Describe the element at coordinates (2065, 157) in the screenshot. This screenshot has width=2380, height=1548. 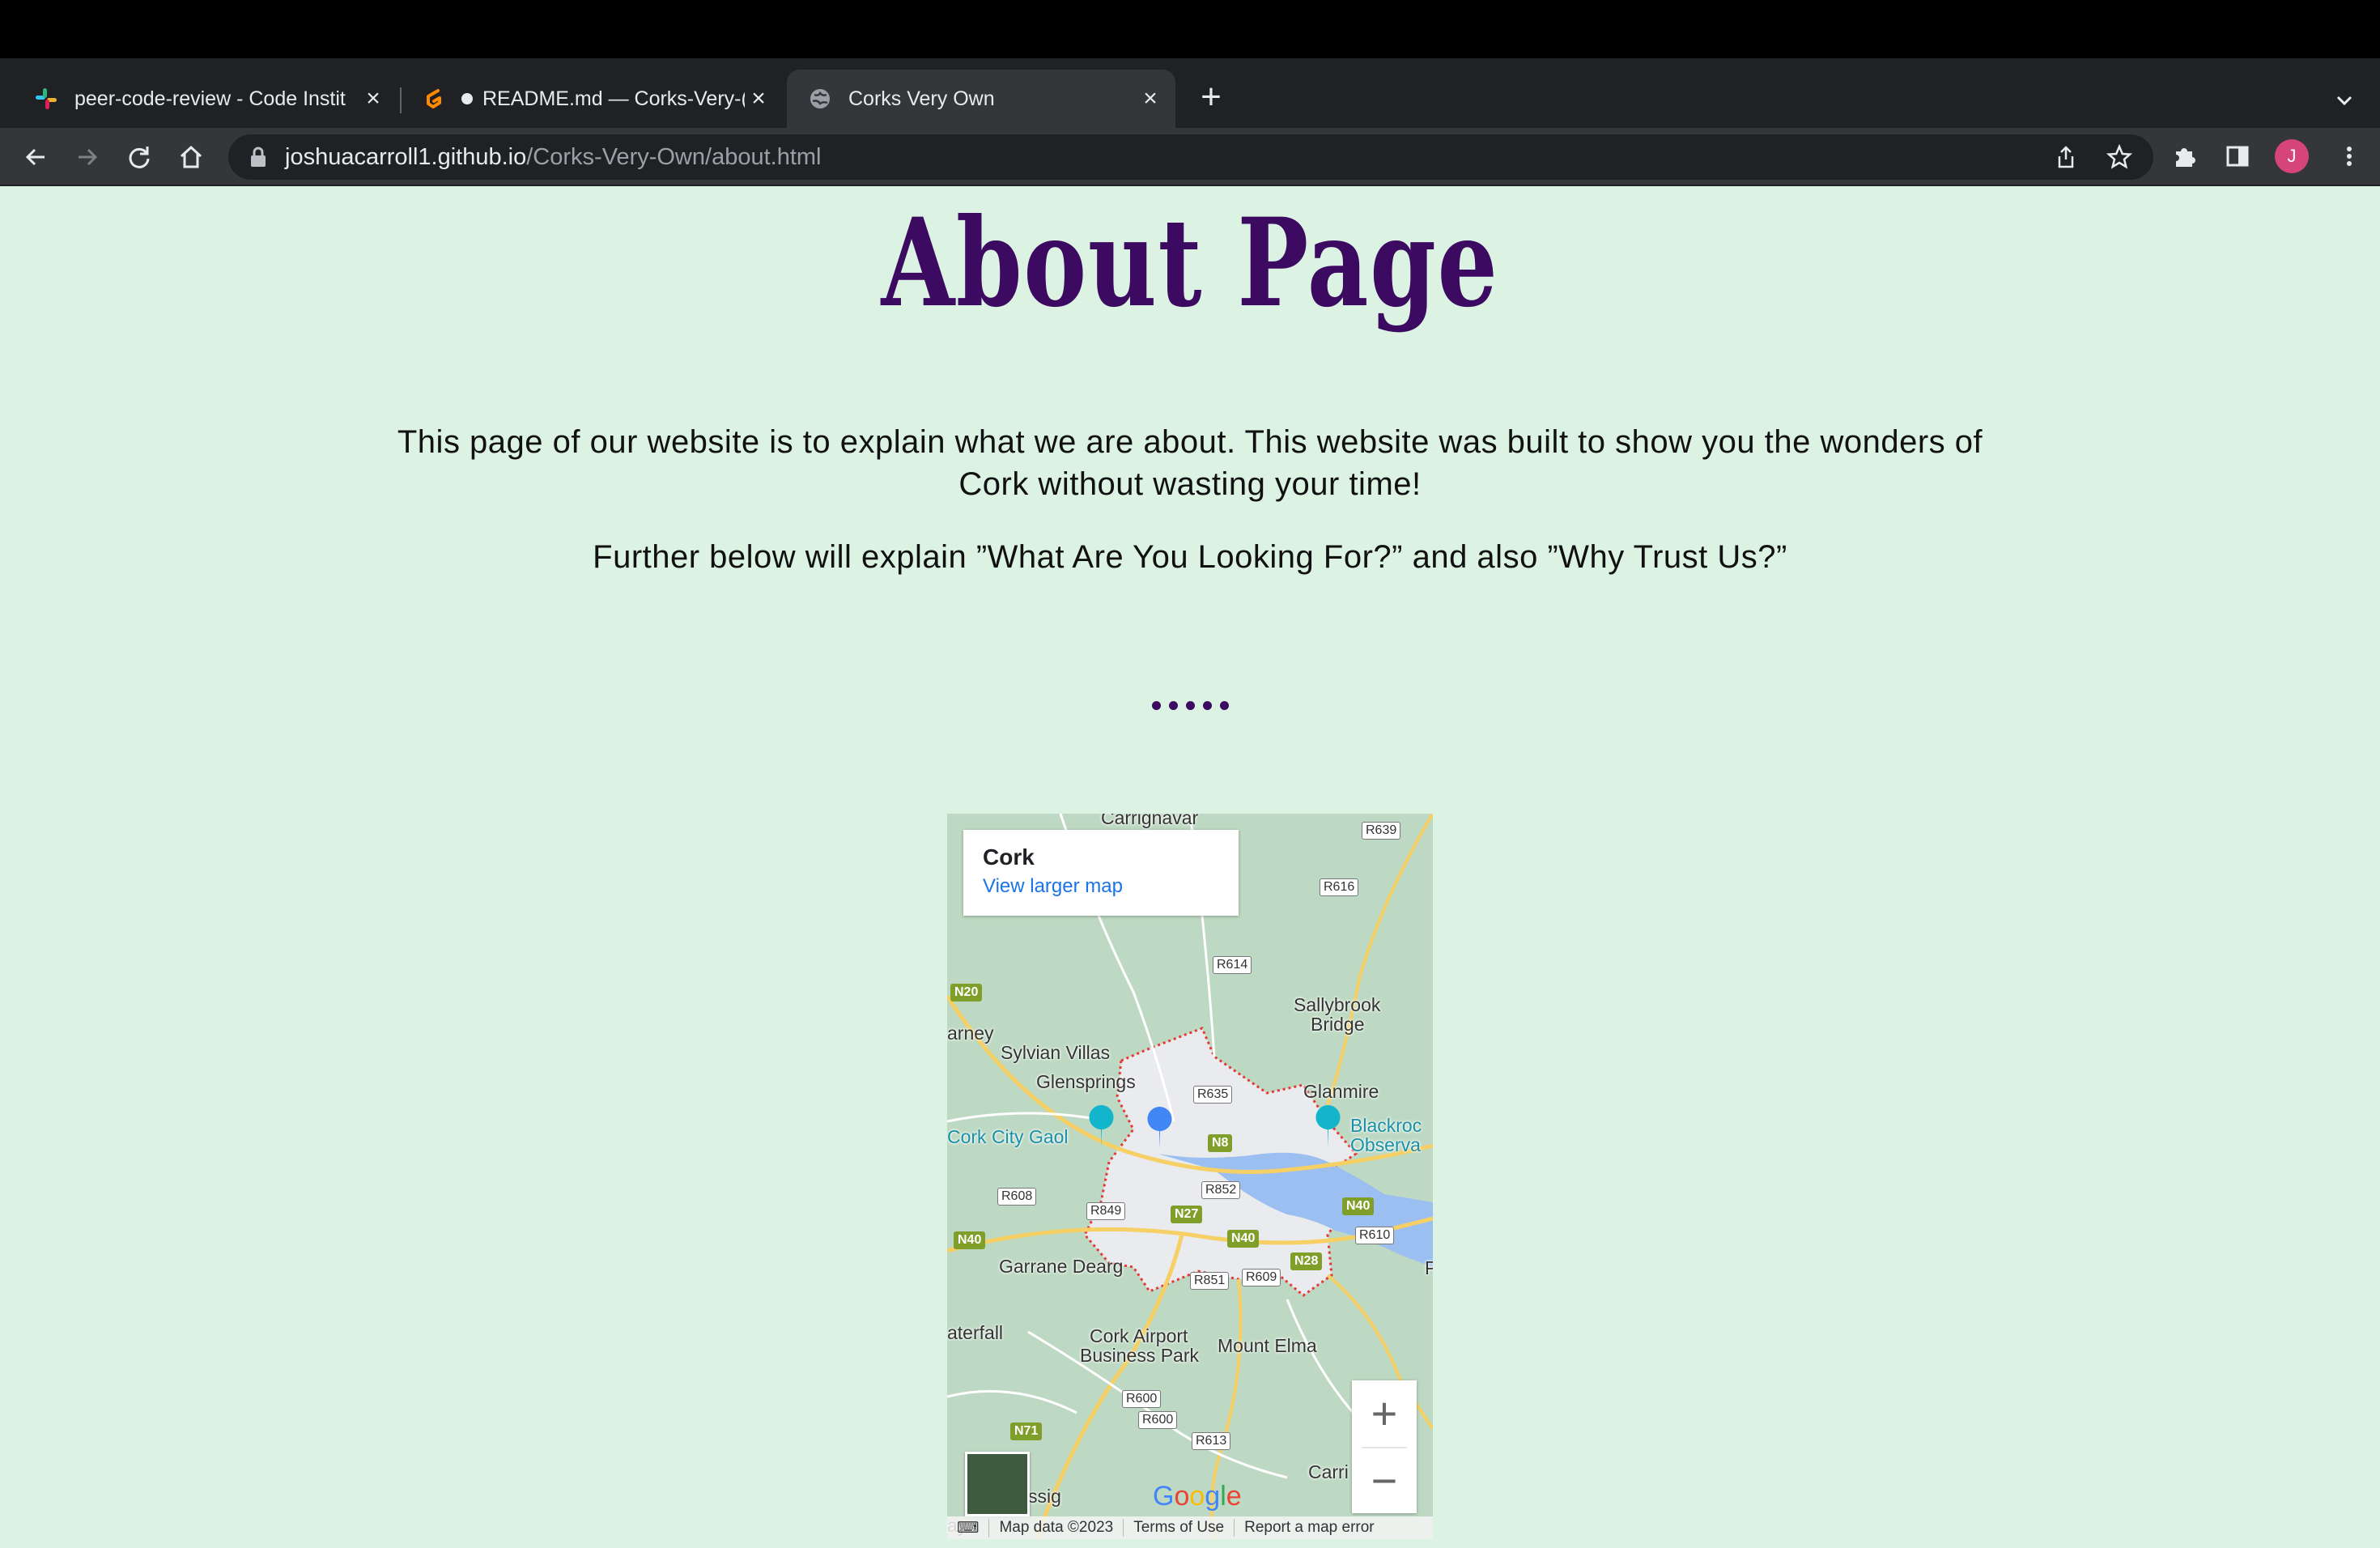
I see `share-icon` at that location.